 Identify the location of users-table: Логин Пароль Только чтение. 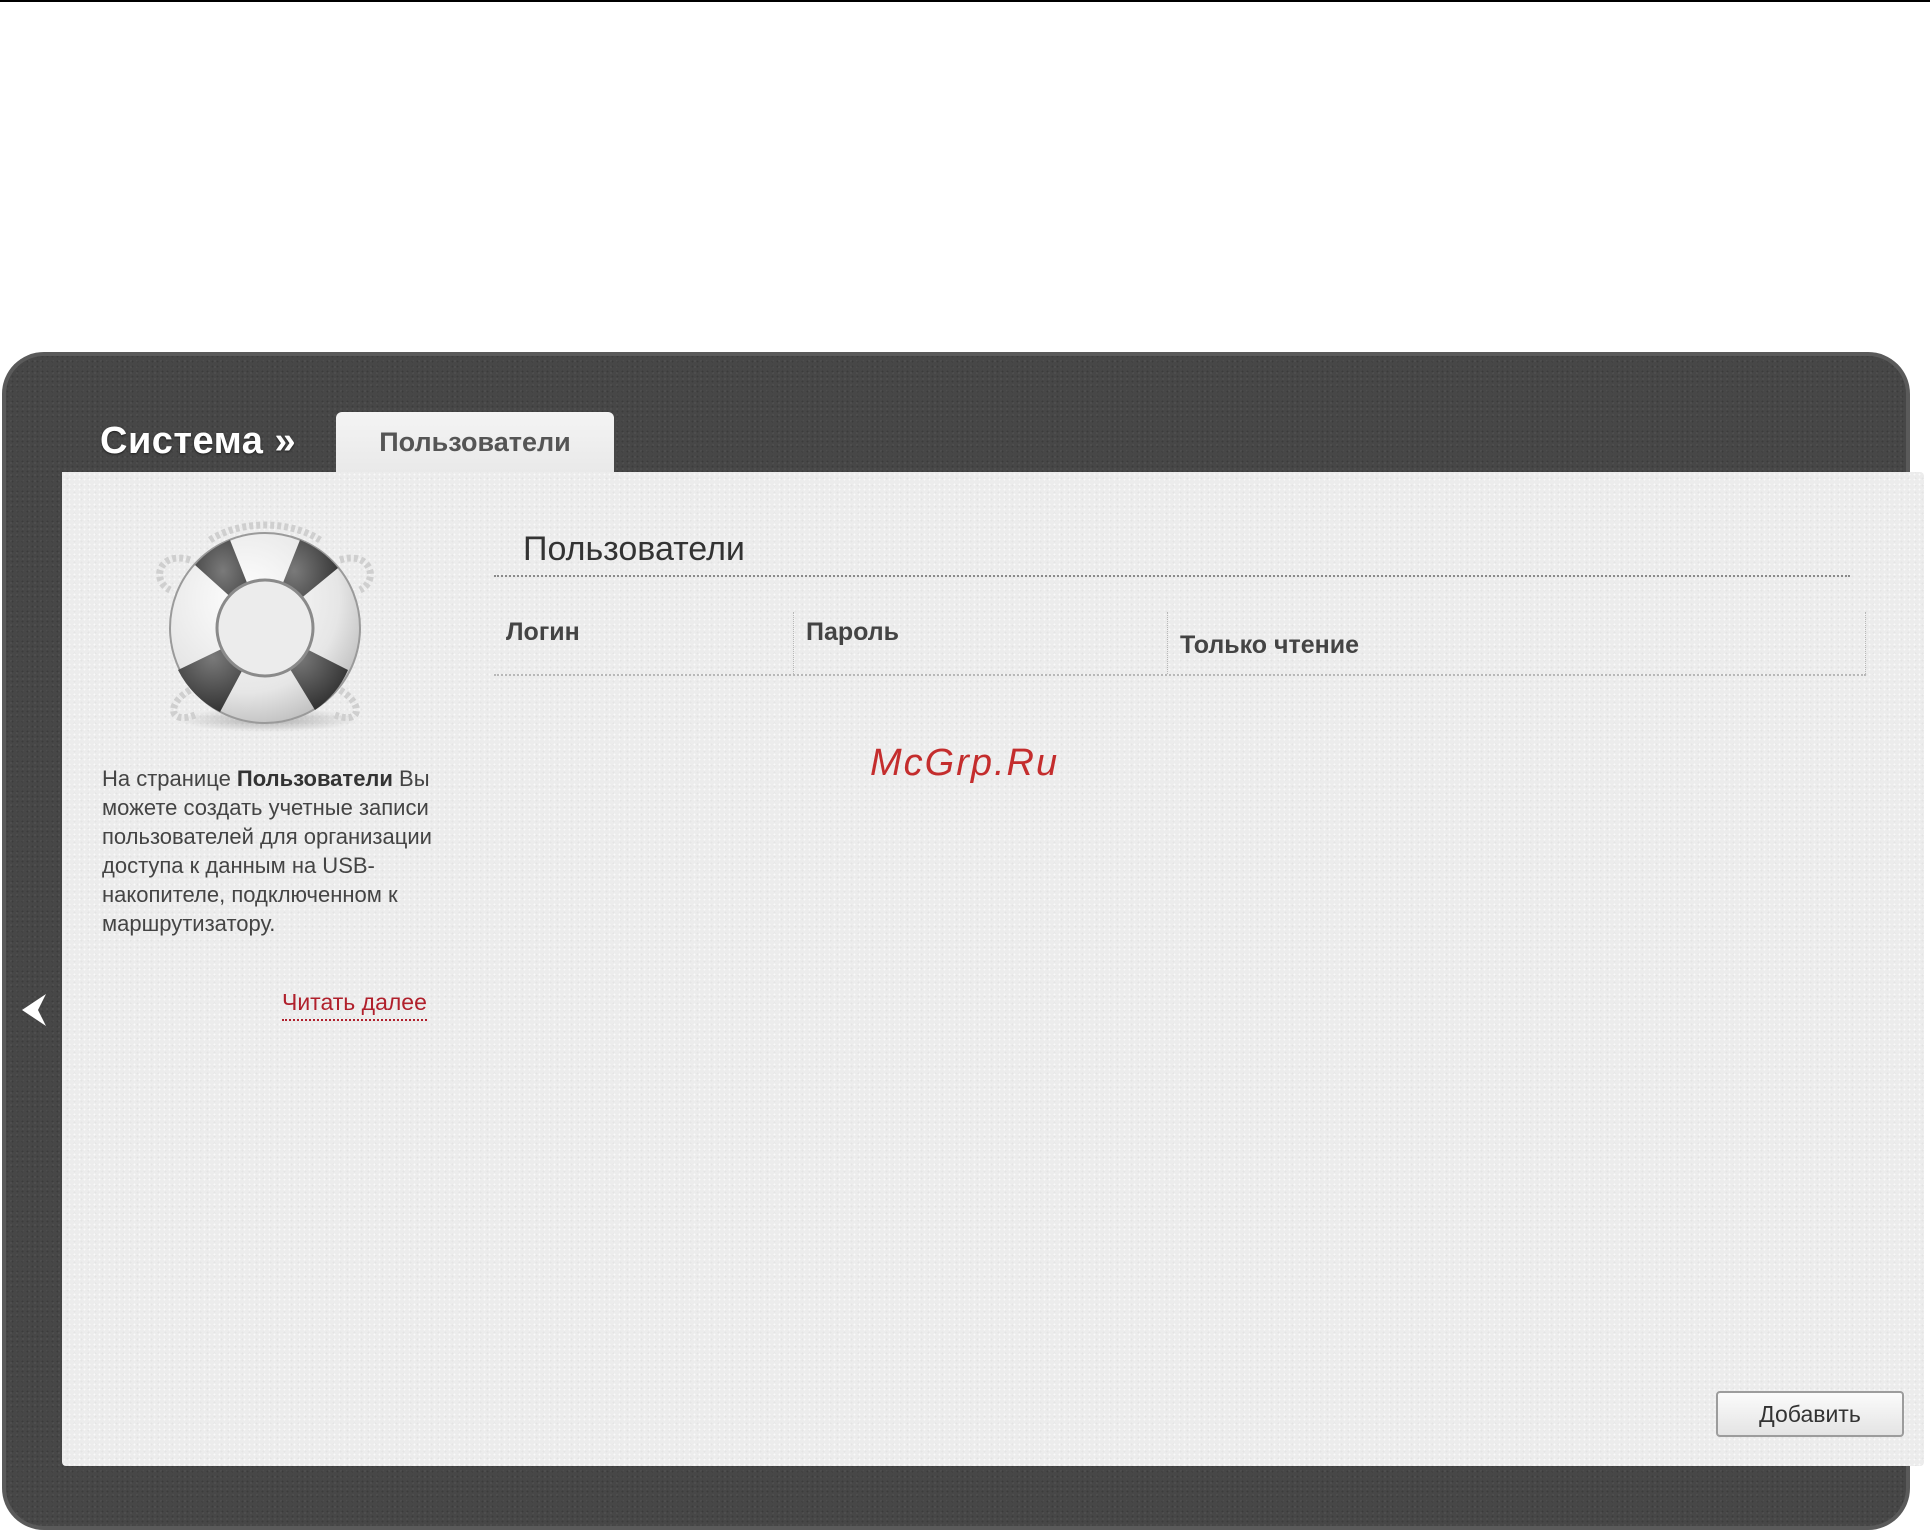
(1180, 644).